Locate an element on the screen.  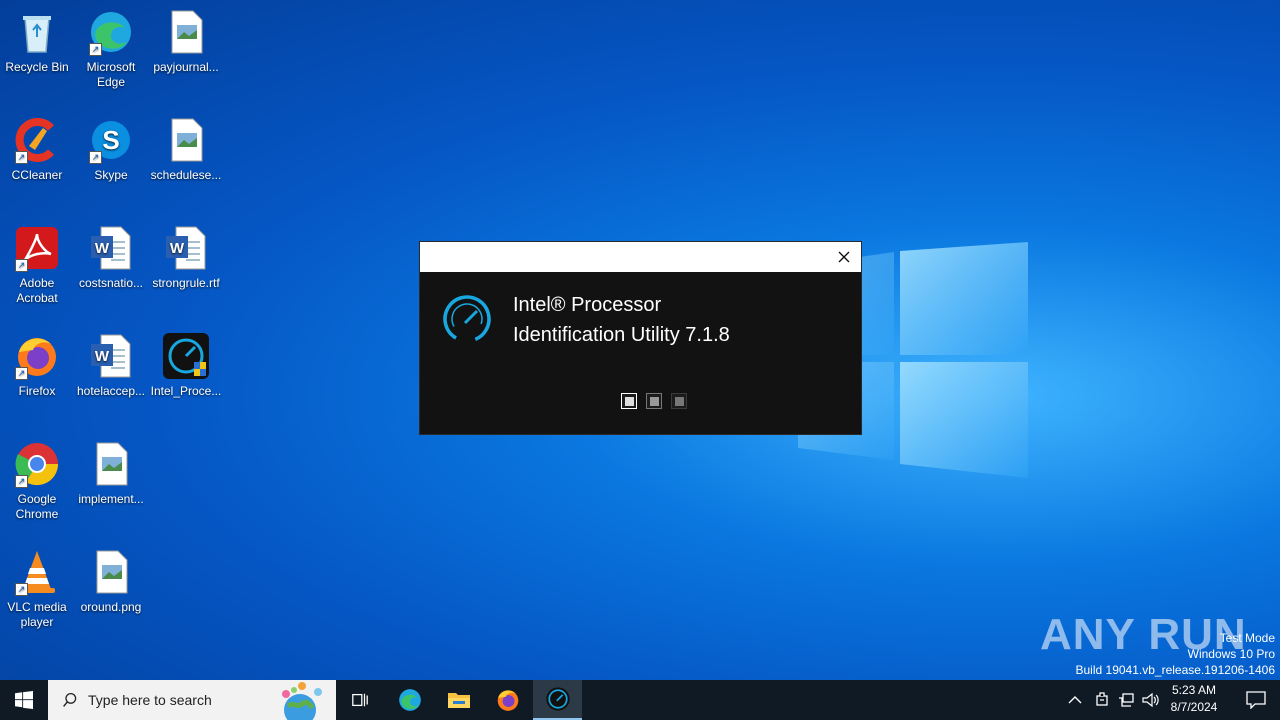
taskbar-firefox-button is located at coordinates (508, 700).